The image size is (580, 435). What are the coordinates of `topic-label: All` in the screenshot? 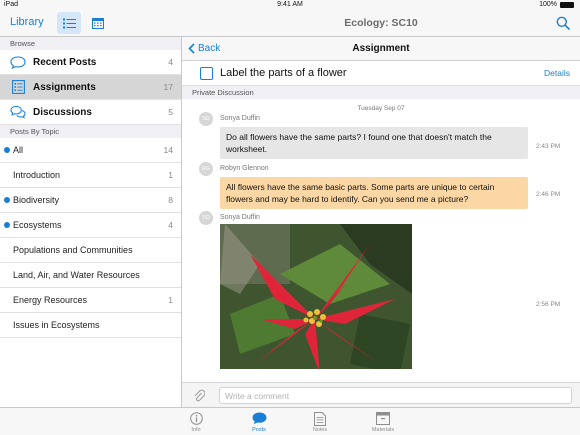 It's located at (18, 150).